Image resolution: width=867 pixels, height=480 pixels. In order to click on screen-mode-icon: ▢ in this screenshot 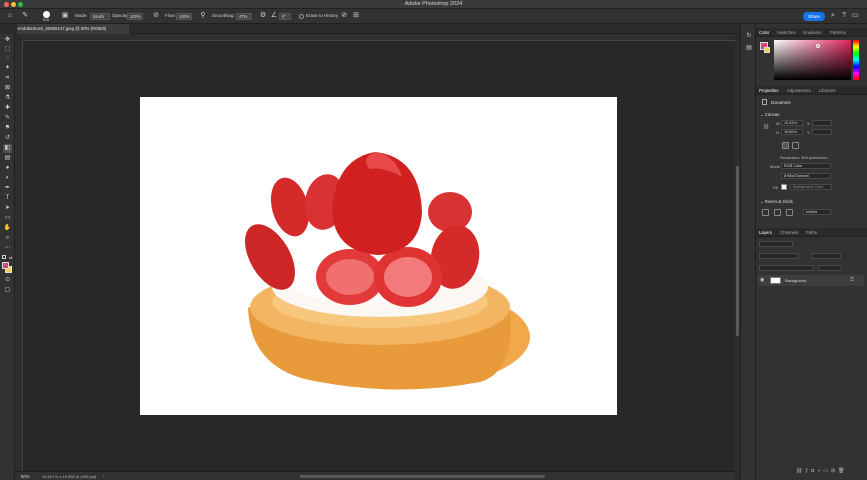, I will do `click(7, 290)`.